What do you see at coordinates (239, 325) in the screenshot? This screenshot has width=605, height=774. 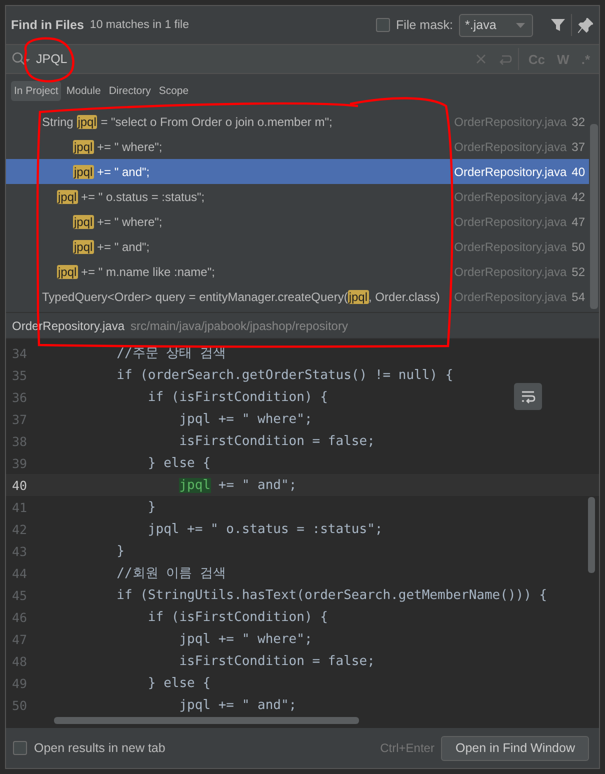 I see `preview-file-path: src/main/java/jpabook/jpashop/repository` at bounding box center [239, 325].